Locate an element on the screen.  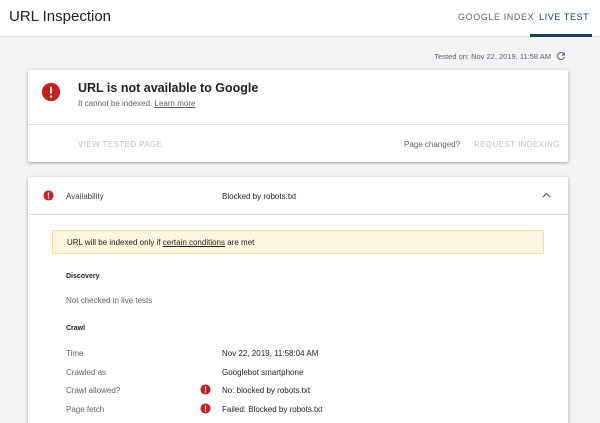
page-fetch-value: Failed: Blocked by robots.txt is located at coordinates (272, 409).